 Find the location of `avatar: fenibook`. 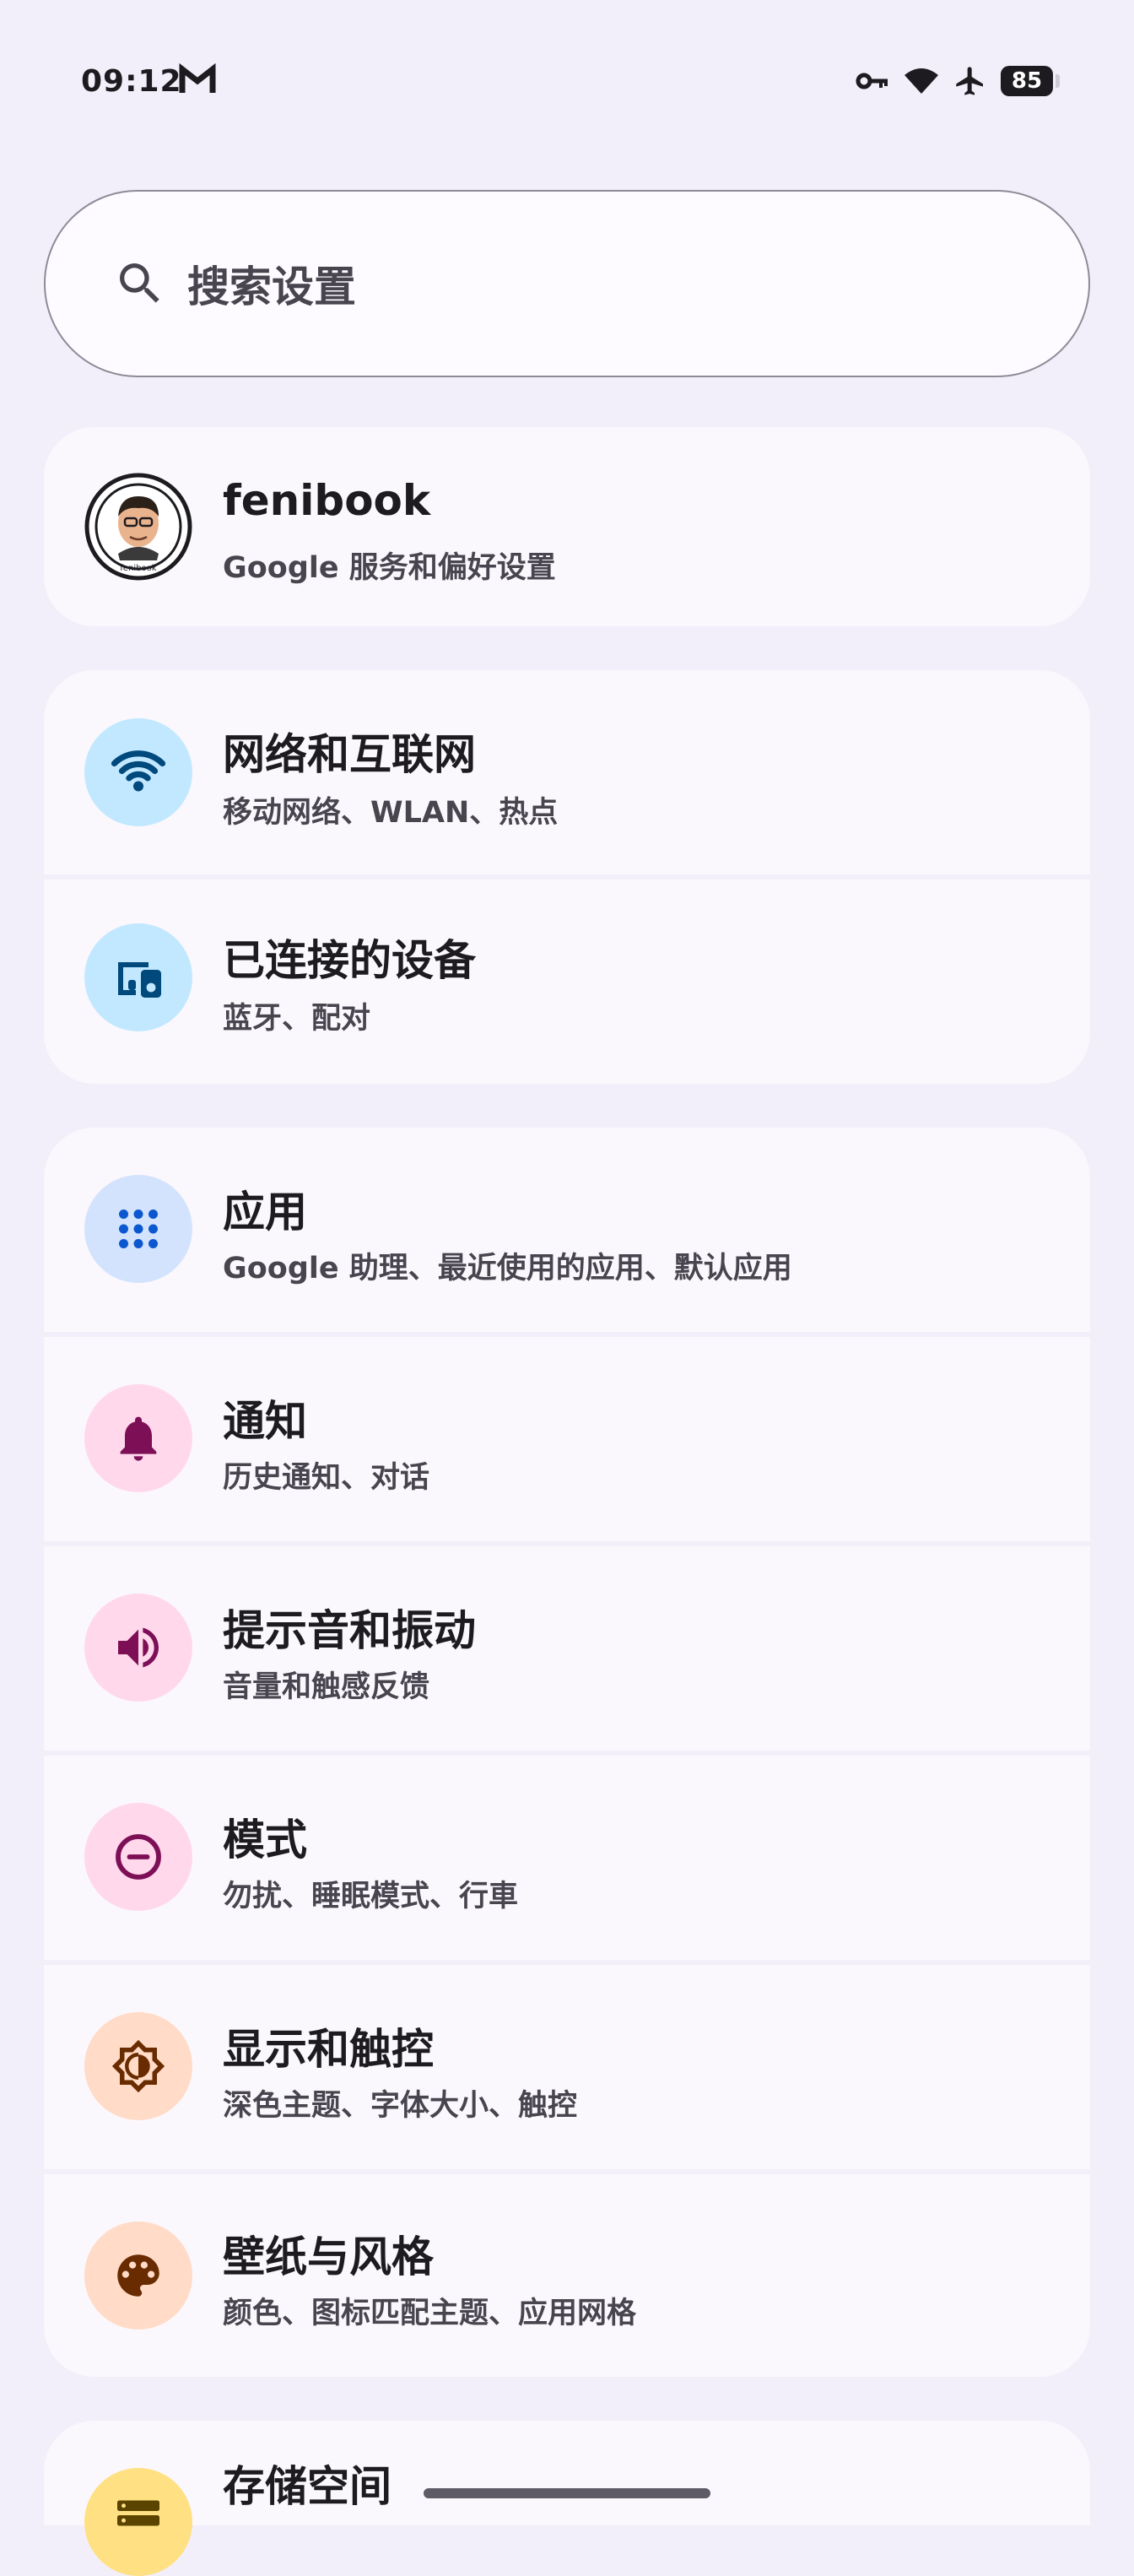

avatar: fenibook is located at coordinates (138, 527).